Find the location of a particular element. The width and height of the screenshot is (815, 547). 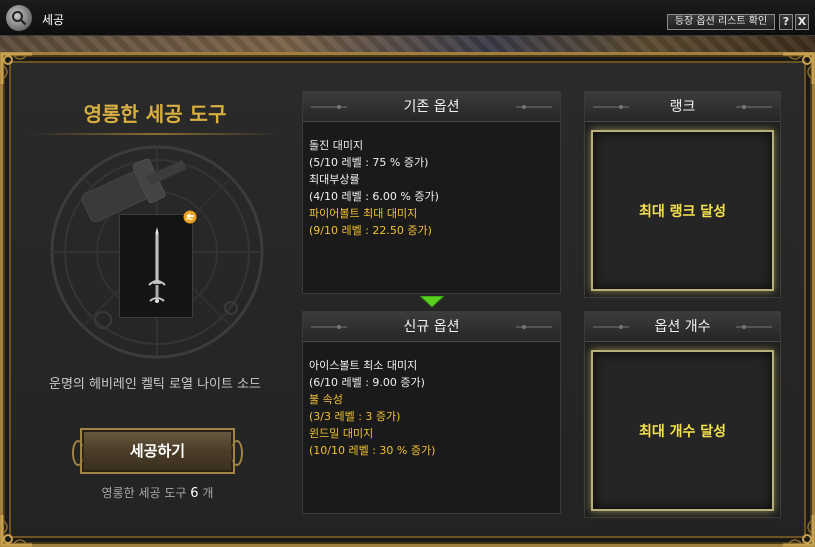

existing-options-title: 기존 옵션 is located at coordinates (431, 107).